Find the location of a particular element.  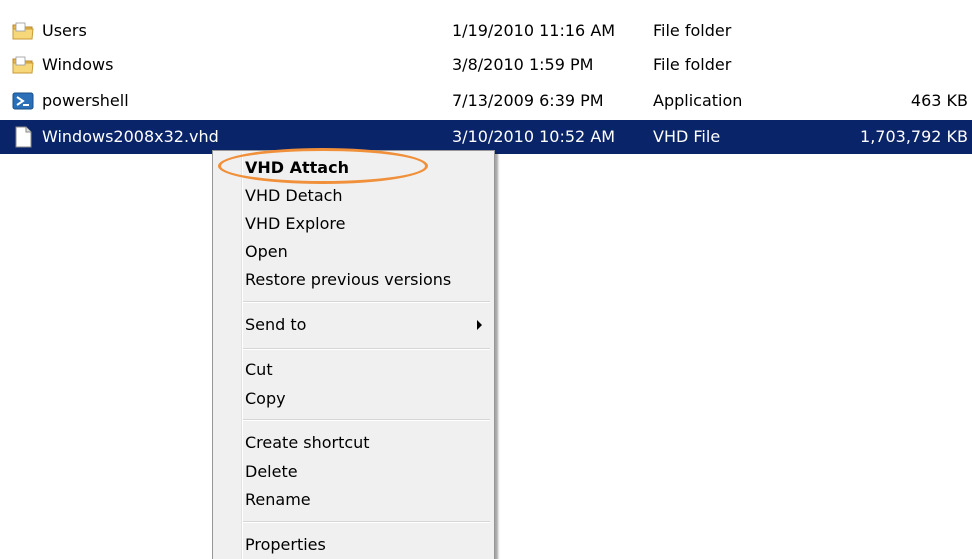

menu-item-rename: Rename is located at coordinates (367, 500).